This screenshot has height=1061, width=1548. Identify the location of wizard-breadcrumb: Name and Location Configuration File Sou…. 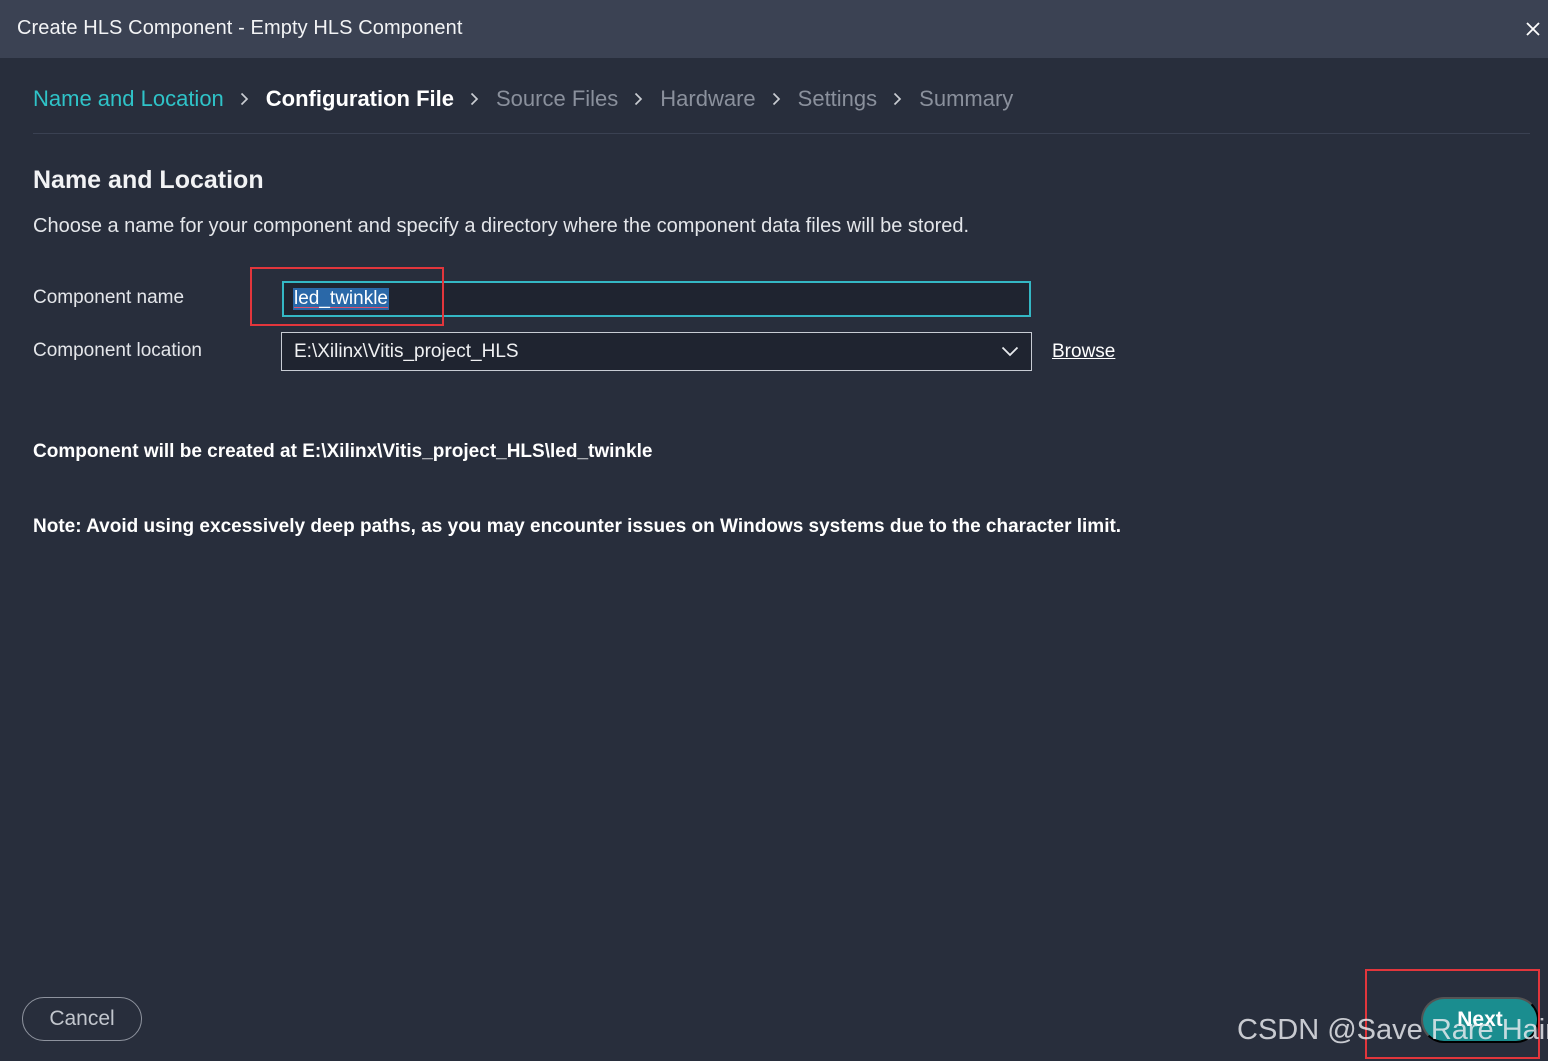
(523, 99).